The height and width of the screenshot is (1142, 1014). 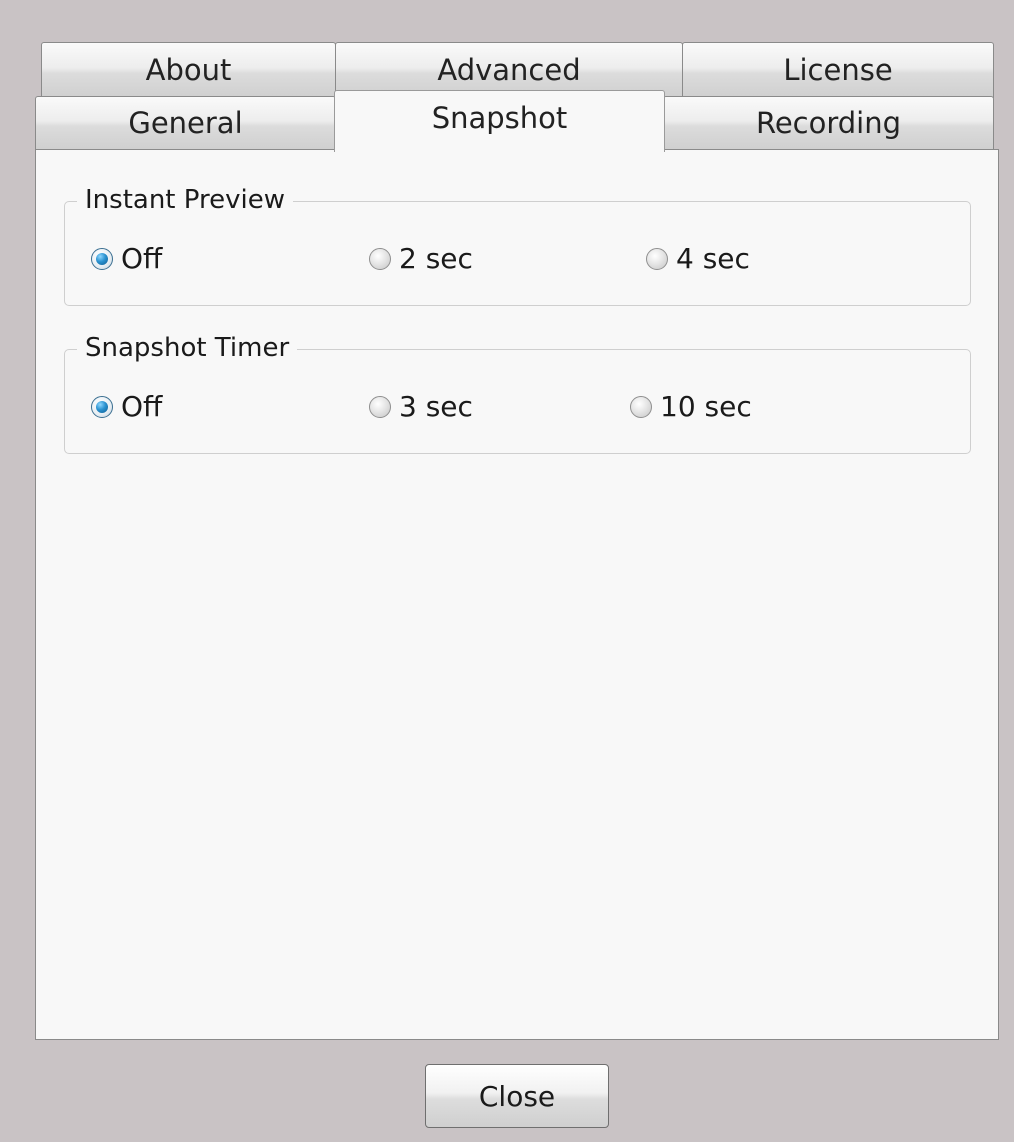 I want to click on tab-advanced-label: Advanced, so click(x=509, y=70).